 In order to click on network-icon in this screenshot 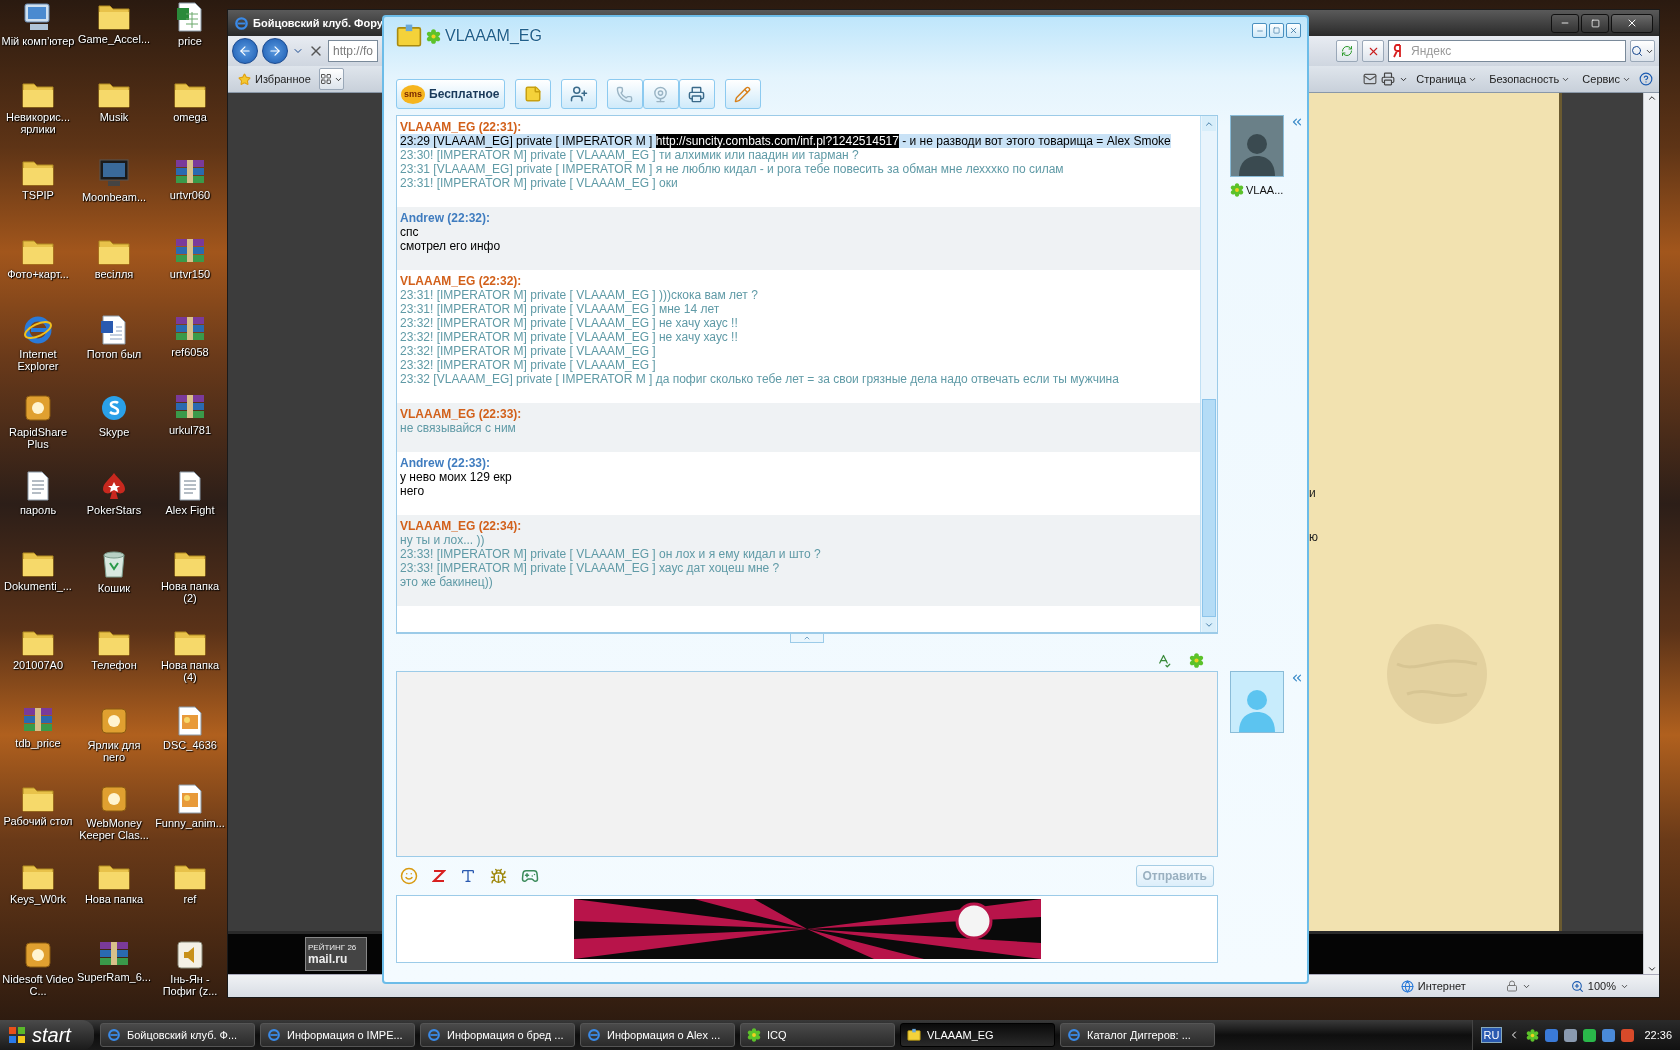, I will do `click(1552, 1035)`.